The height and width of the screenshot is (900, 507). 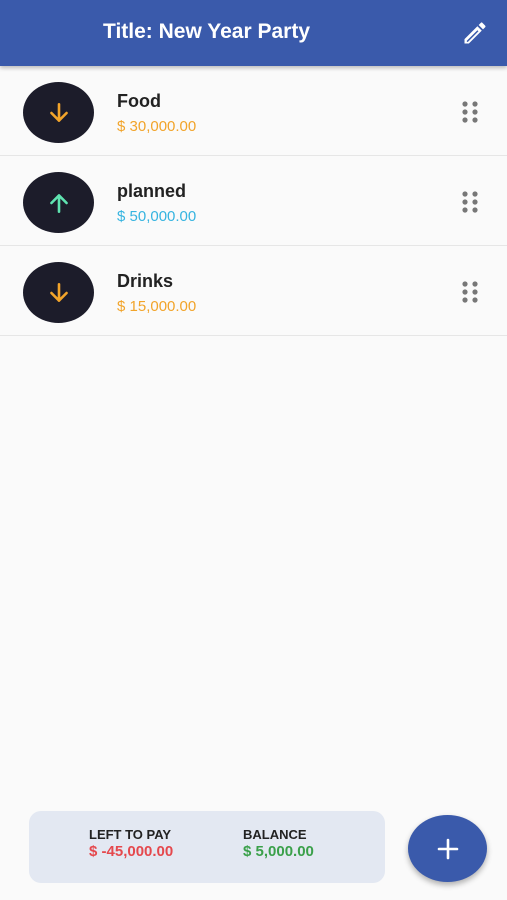 I want to click on arrow-up-icon, so click(x=58, y=203).